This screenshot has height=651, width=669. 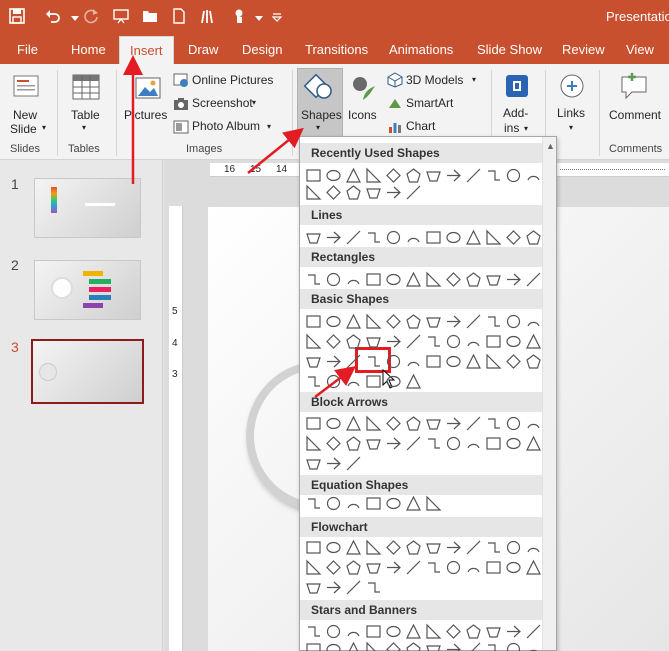 I want to click on smartart-button: SmartArt, so click(x=429, y=103).